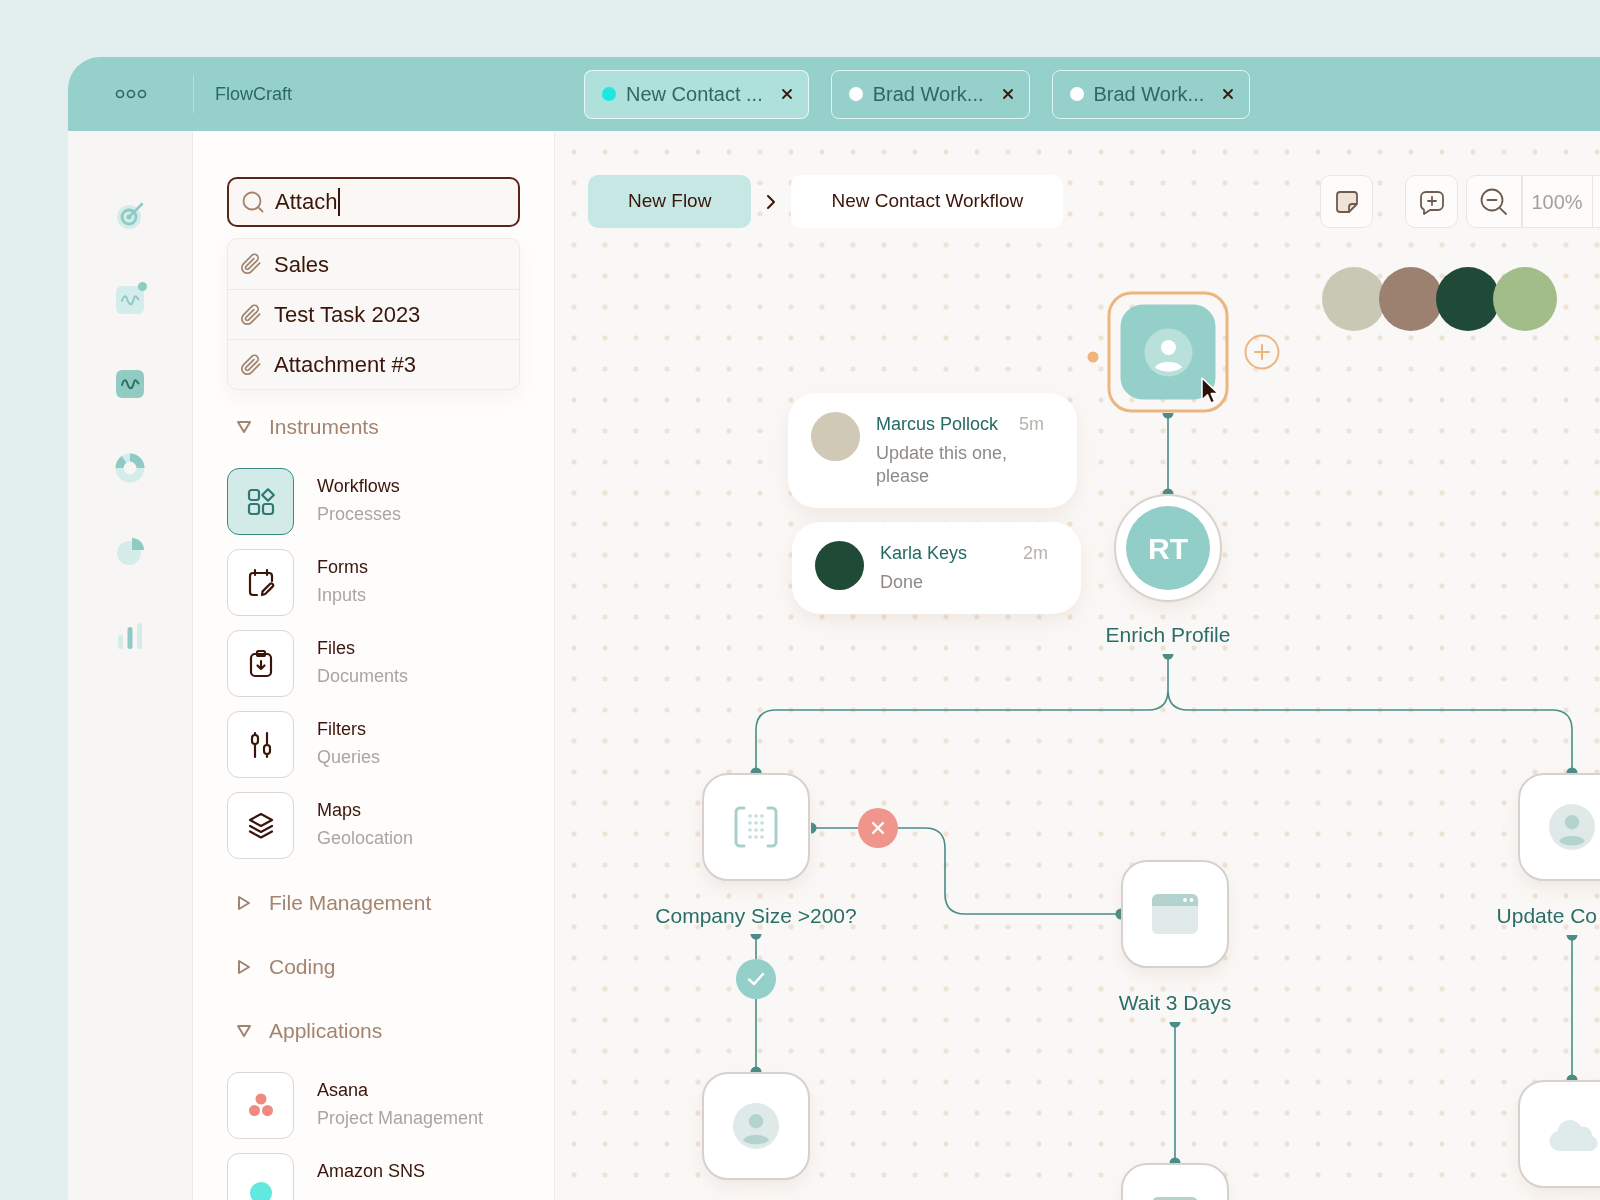 Image resolution: width=1600 pixels, height=1200 pixels. What do you see at coordinates (1557, 202) in the screenshot?
I see `zoom-level: 100%` at bounding box center [1557, 202].